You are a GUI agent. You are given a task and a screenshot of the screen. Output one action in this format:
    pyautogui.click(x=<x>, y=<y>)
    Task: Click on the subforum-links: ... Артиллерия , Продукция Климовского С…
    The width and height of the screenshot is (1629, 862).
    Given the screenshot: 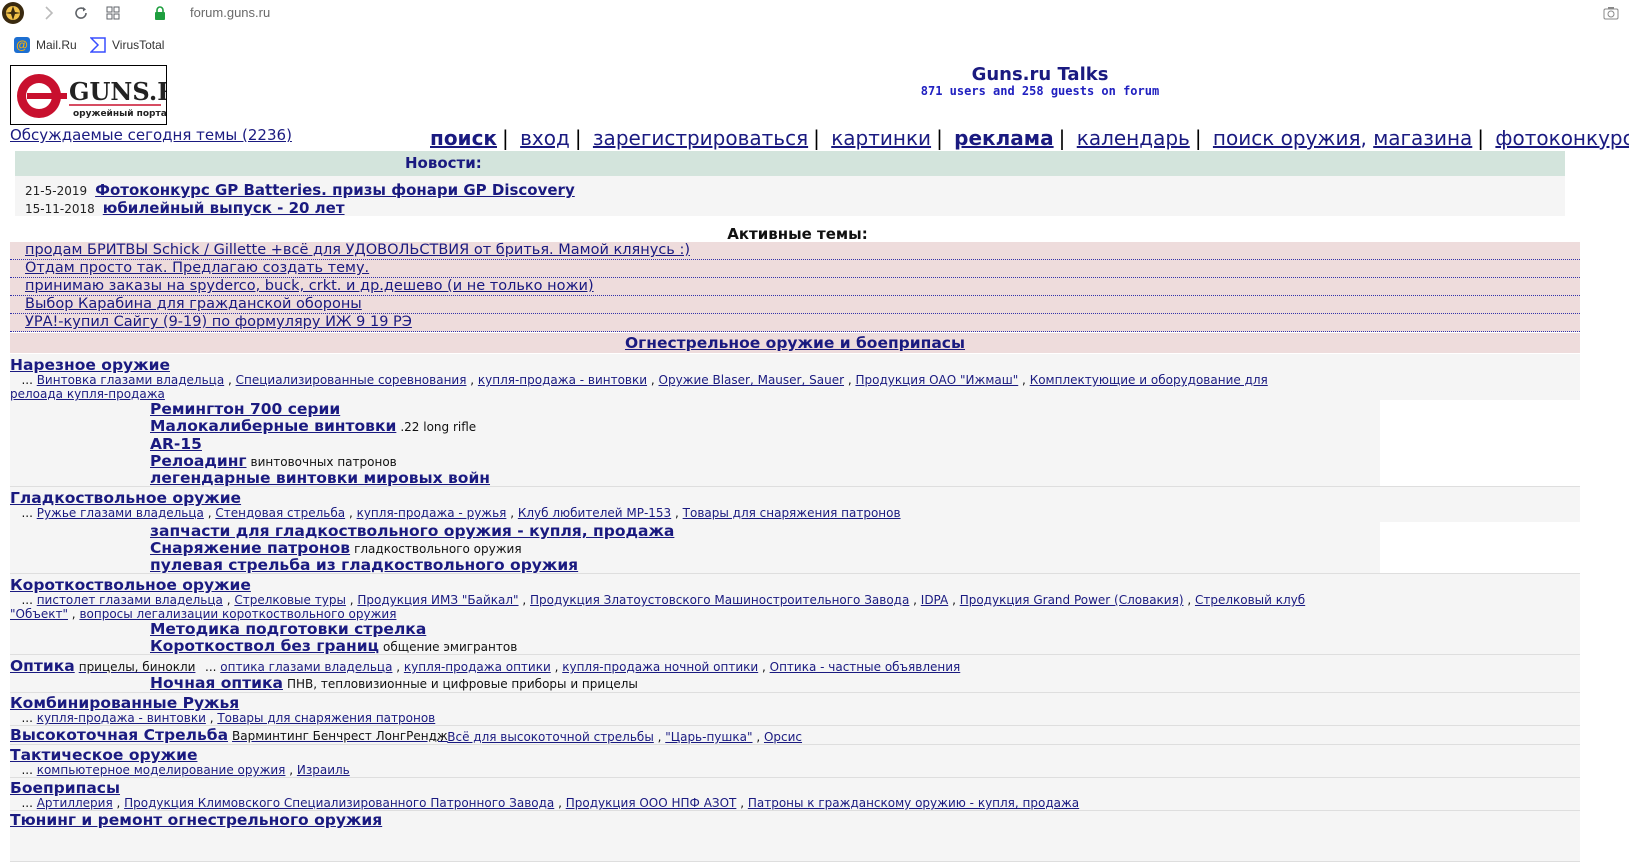 What is the action you would take?
    pyautogui.click(x=545, y=803)
    